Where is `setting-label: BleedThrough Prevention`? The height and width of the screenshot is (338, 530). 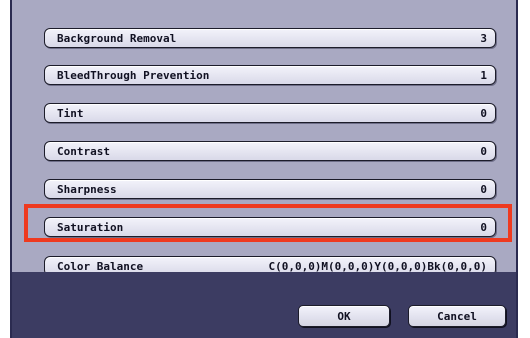
setting-label: BleedThrough Prevention is located at coordinates (133, 75).